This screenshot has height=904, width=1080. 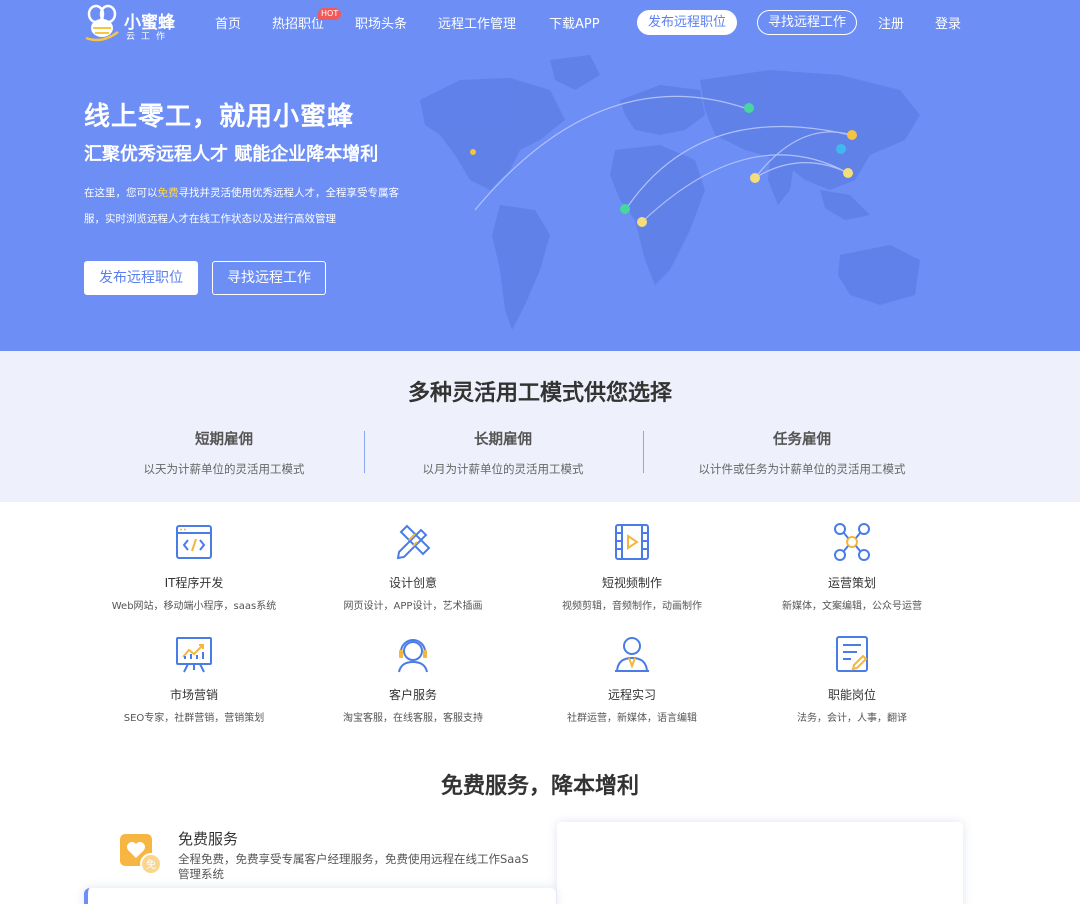 I want to click on mode-short-term: 短期雇佣 以天为计薪单位的灵活用工模式, so click(x=224, y=452).